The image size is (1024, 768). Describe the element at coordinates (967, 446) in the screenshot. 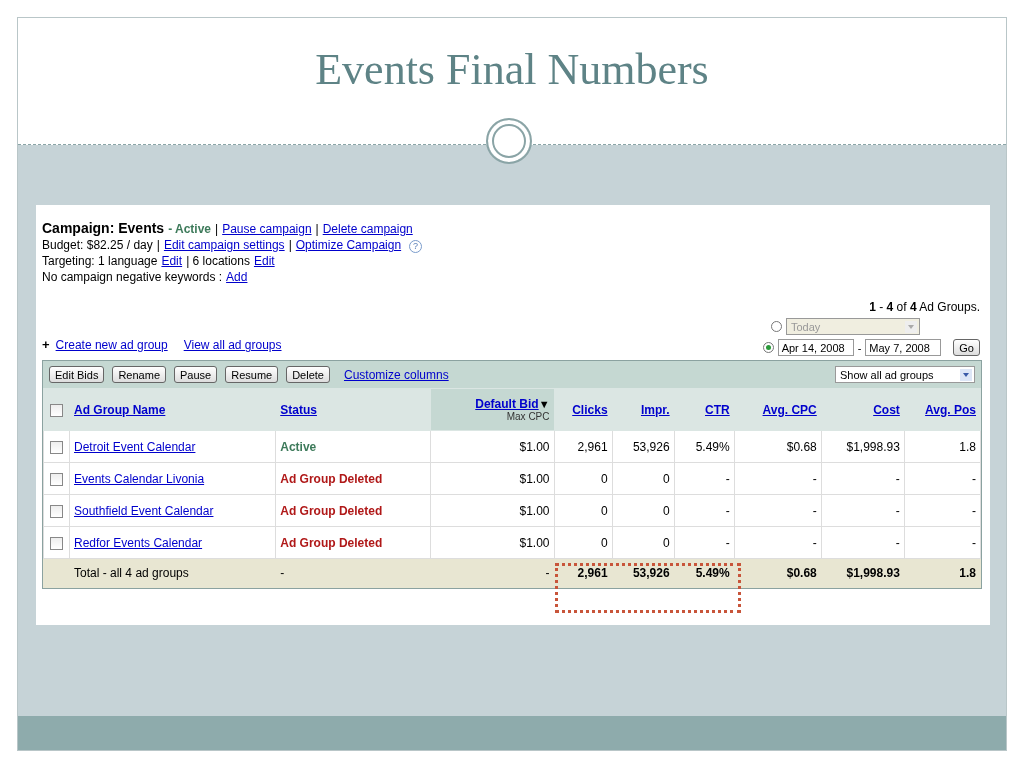

I see `table-cell: 1.8` at that location.